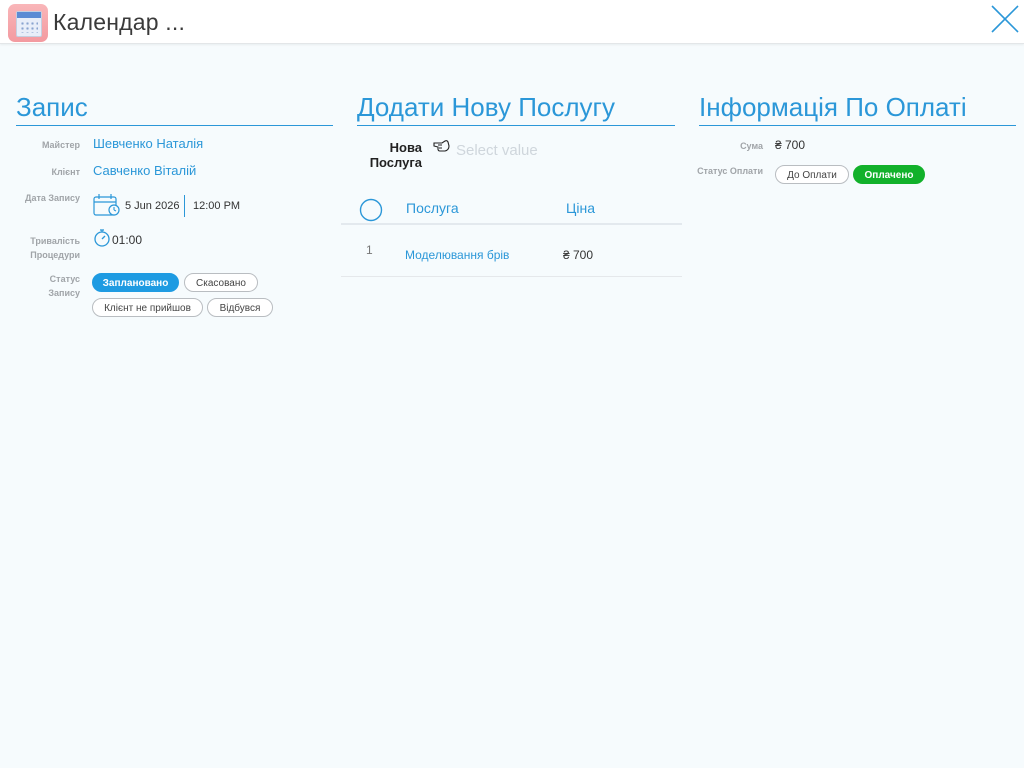 The image size is (1024, 768). Describe the element at coordinates (148, 143) in the screenshot. I see `master-link: Шевченко Наталія` at that location.